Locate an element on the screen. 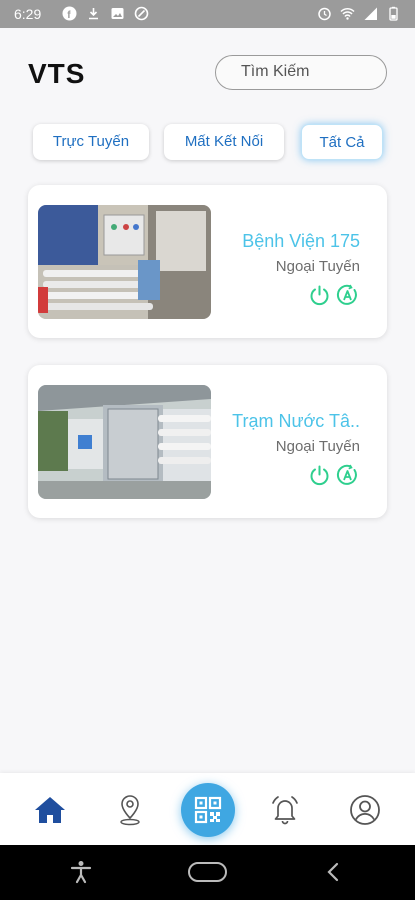 This screenshot has width=415, height=900. home-icon is located at coordinates (50, 810).